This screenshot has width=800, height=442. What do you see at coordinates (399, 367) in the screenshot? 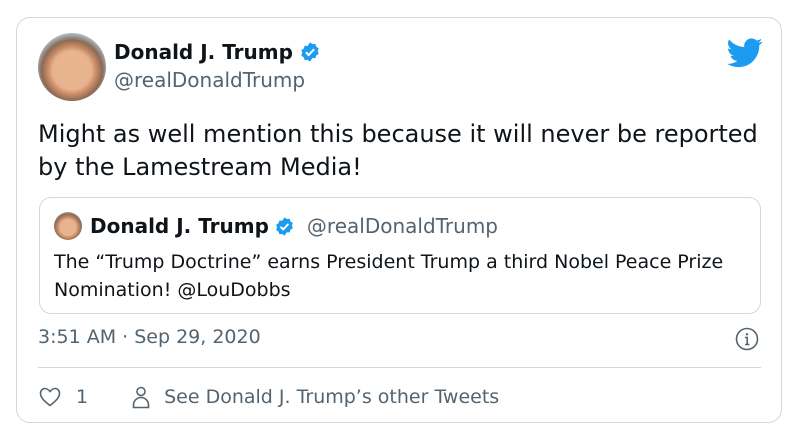
I see `divider` at bounding box center [399, 367].